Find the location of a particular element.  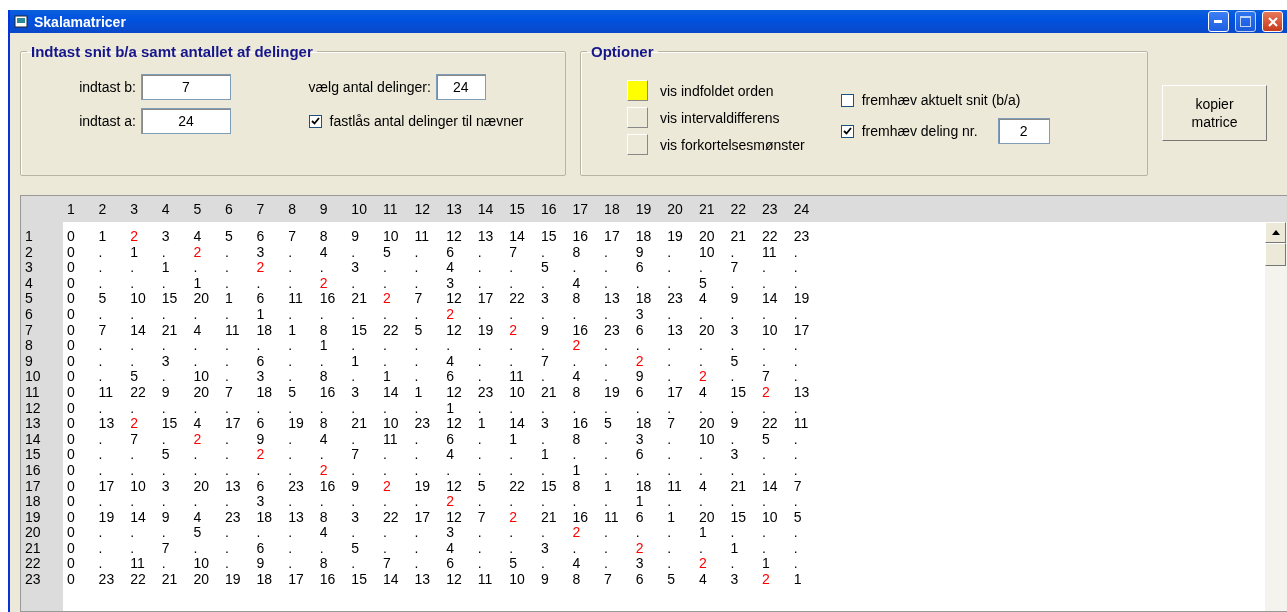

column-number: 13 is located at coordinates (454, 209).